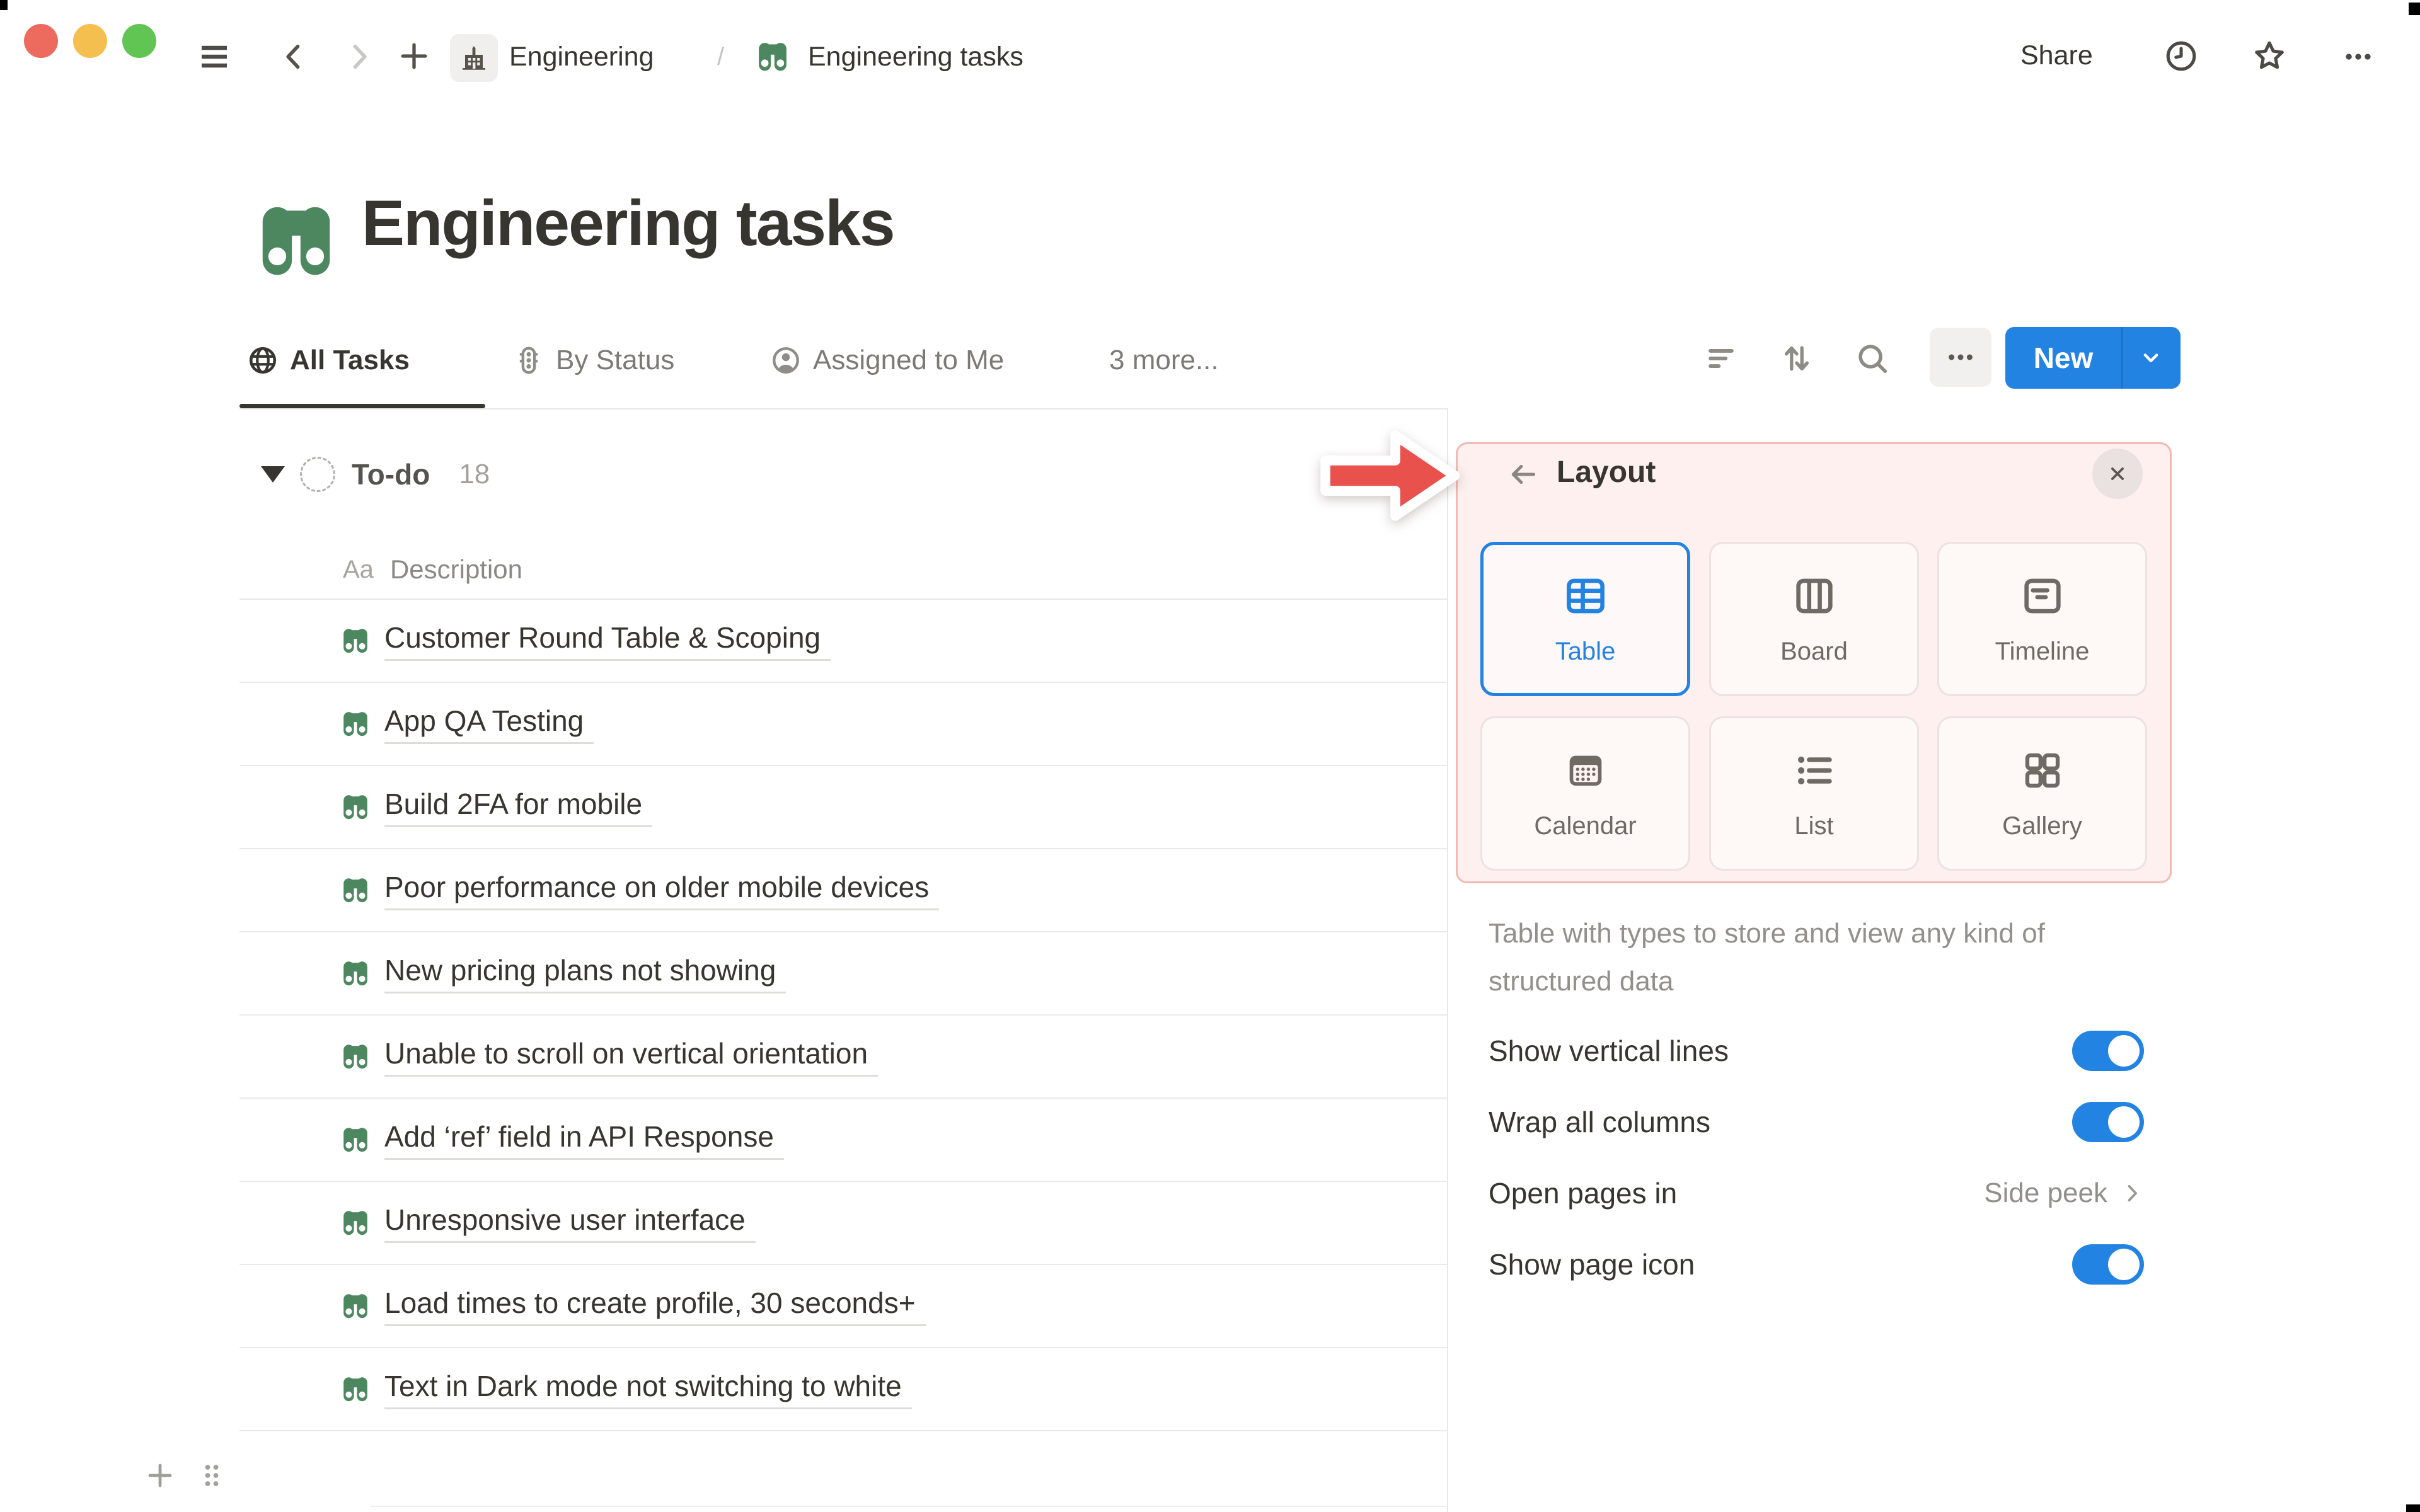 This screenshot has height=1512, width=2420. What do you see at coordinates (139, 41) in the screenshot?
I see `traffic-zoom-button` at bounding box center [139, 41].